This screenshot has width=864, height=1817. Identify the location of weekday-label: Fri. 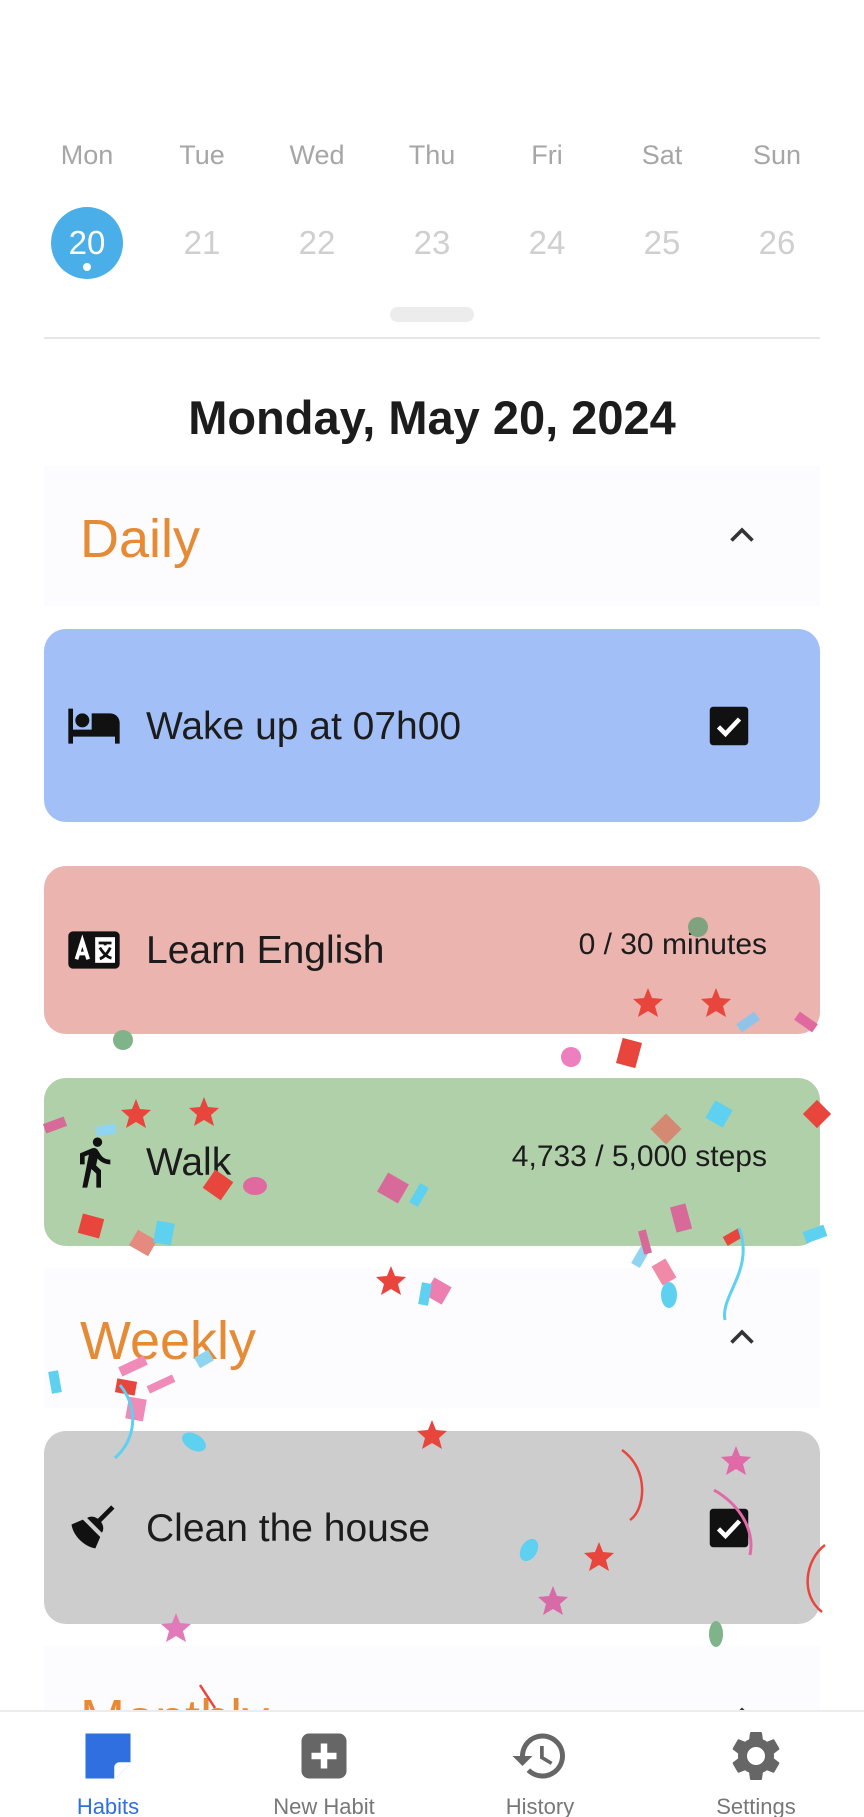
(547, 155).